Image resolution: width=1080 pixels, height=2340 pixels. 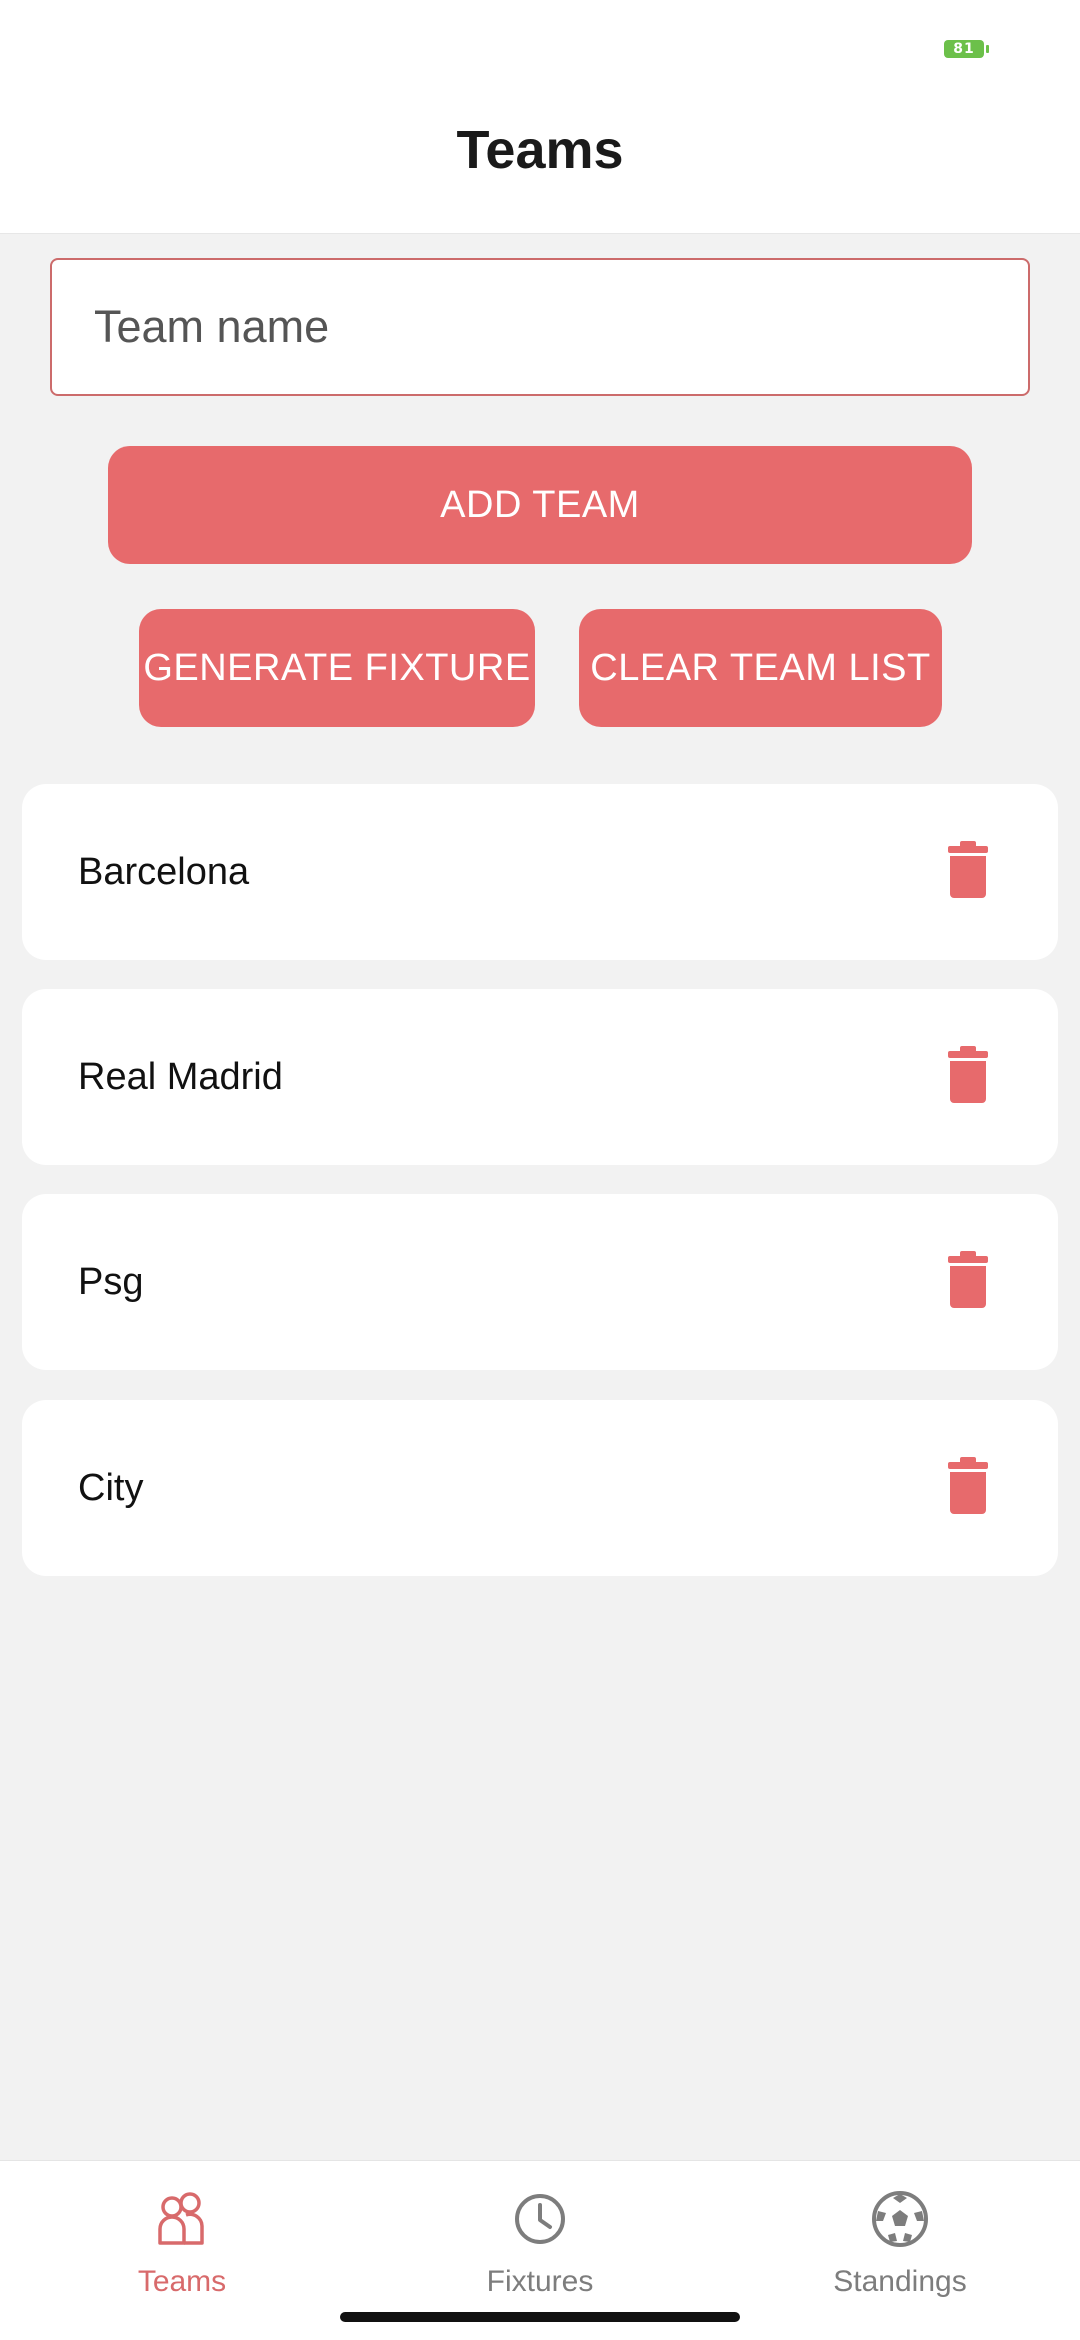 What do you see at coordinates (540, 872) in the screenshot?
I see `team-list-item: Barcelona` at bounding box center [540, 872].